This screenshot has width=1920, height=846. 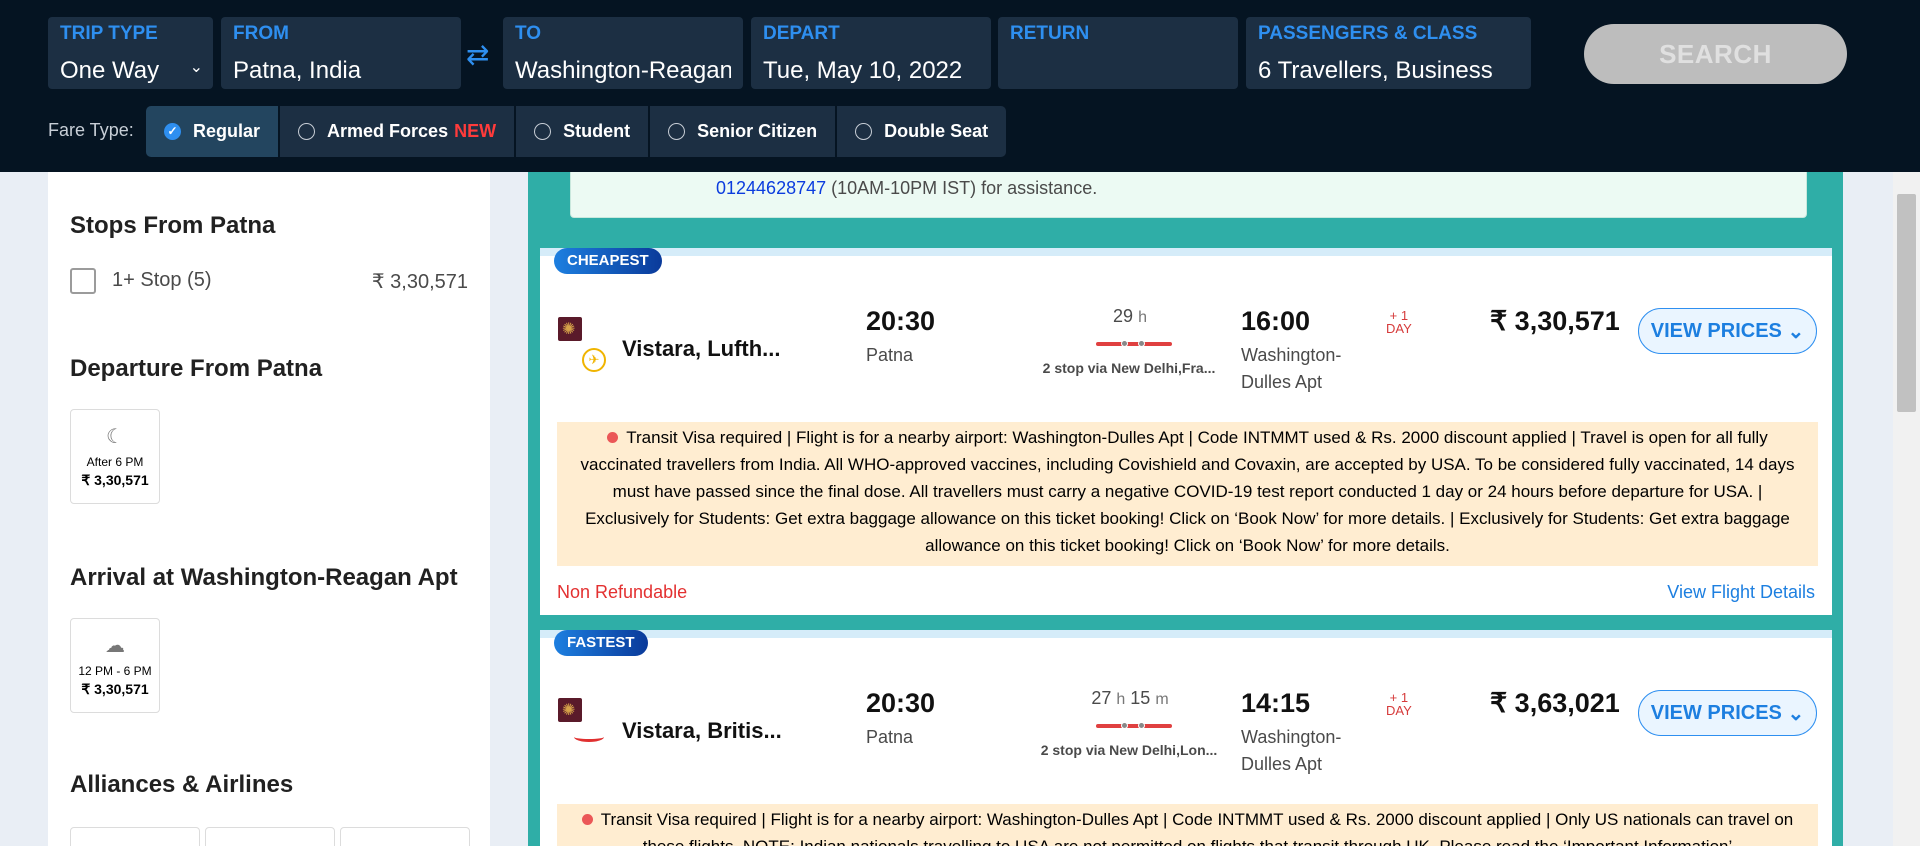 What do you see at coordinates (863, 70) in the screenshot?
I see `depart-value: Tue, May 10, 2022` at bounding box center [863, 70].